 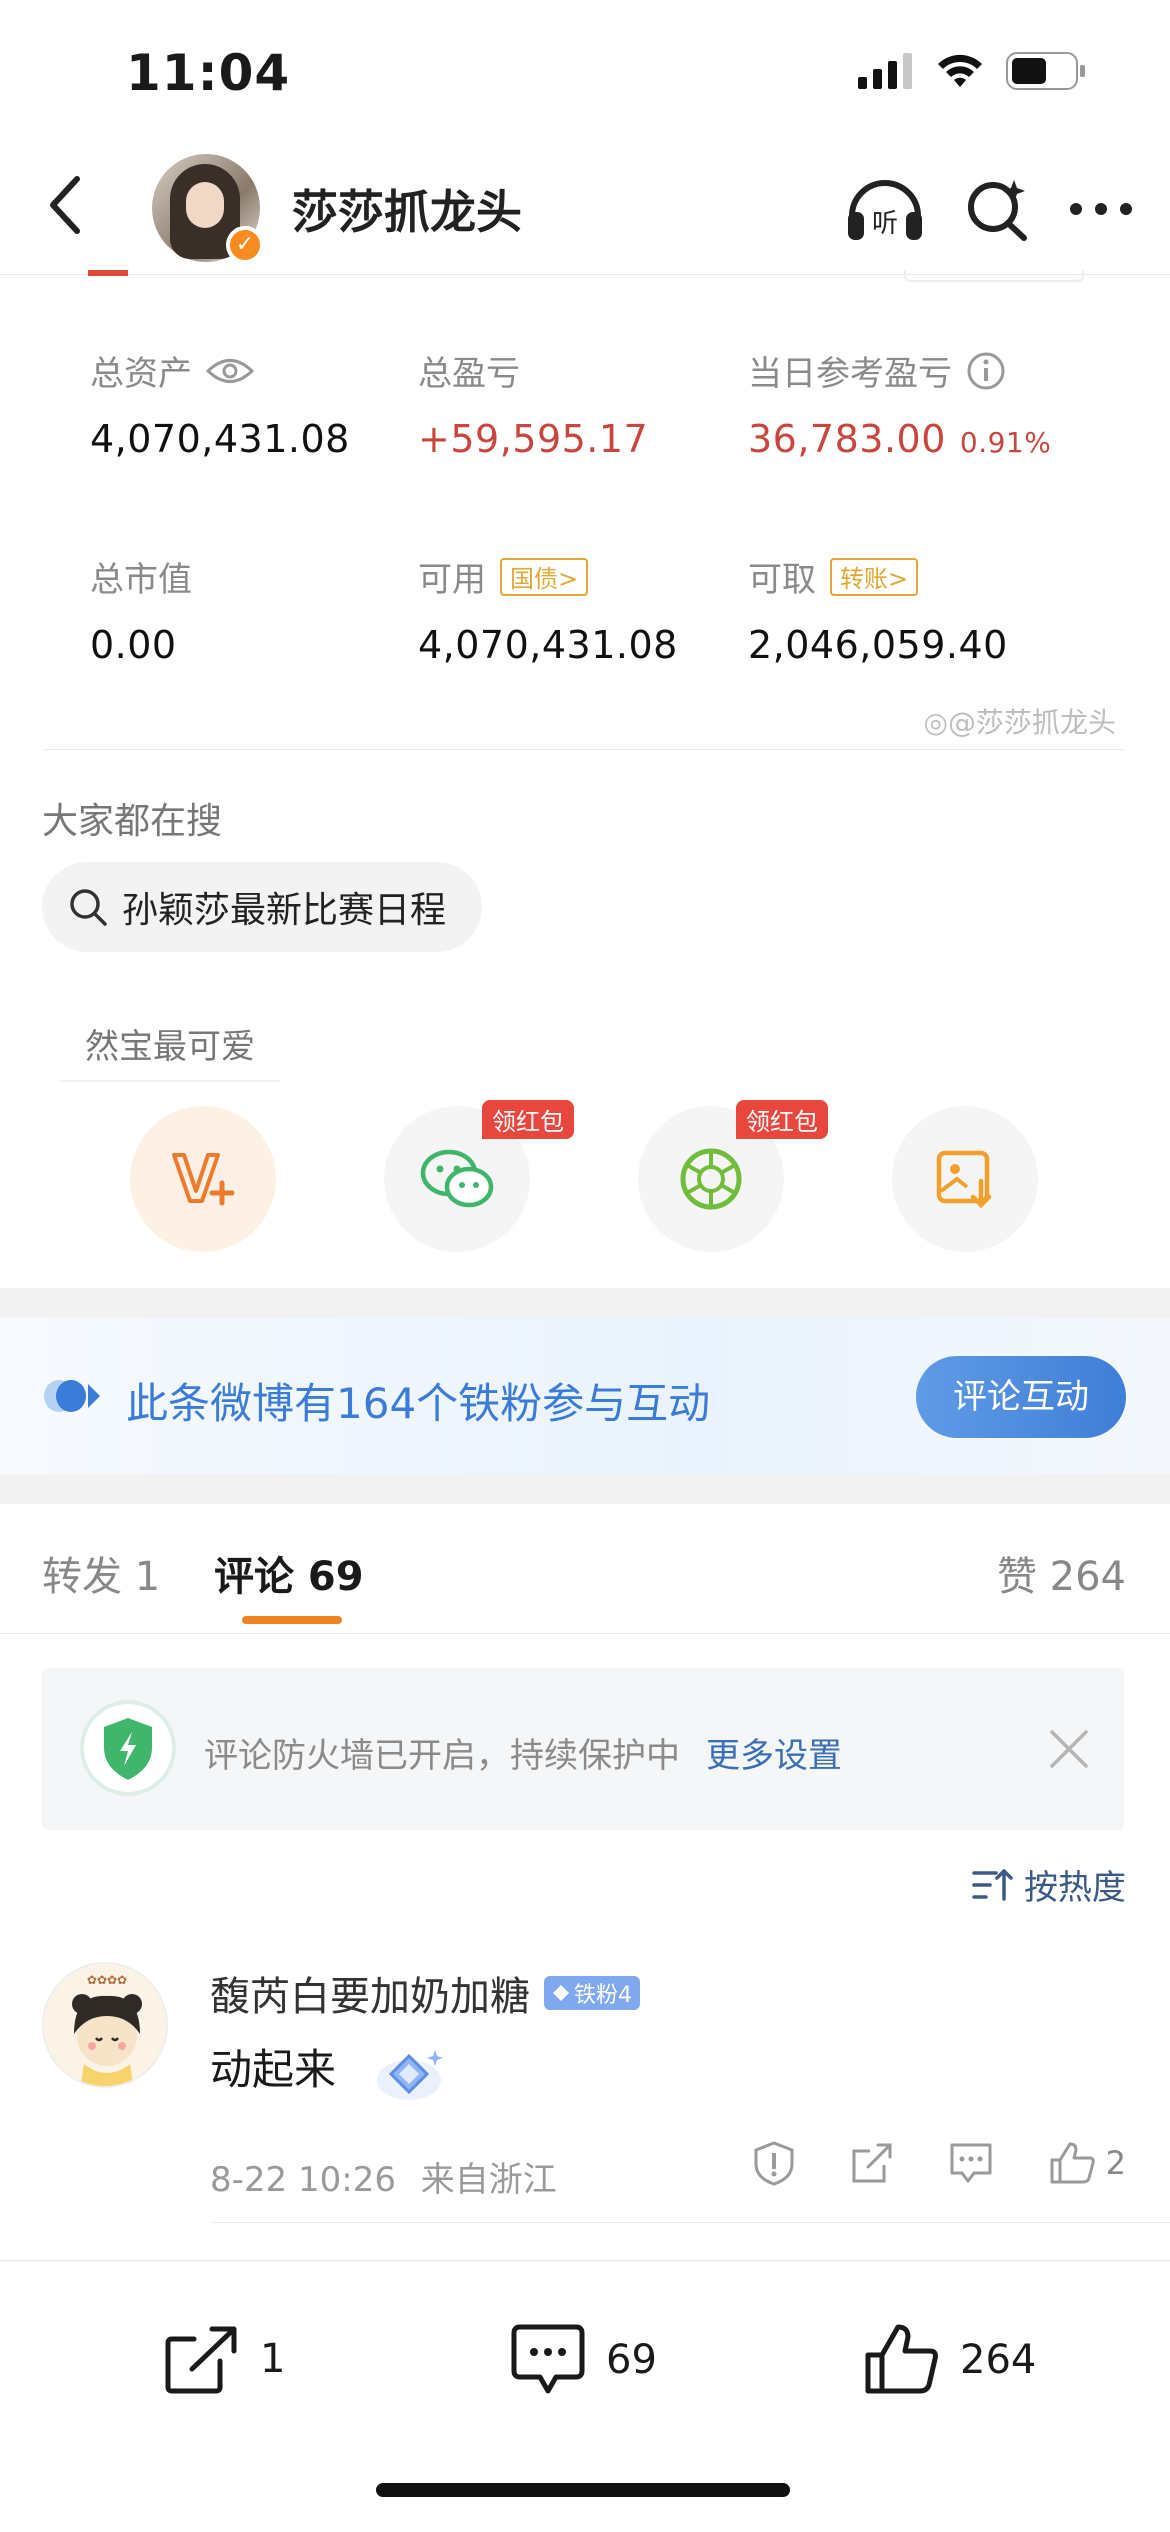 What do you see at coordinates (273, 2359) in the screenshot?
I see `repost-count: 1` at bounding box center [273, 2359].